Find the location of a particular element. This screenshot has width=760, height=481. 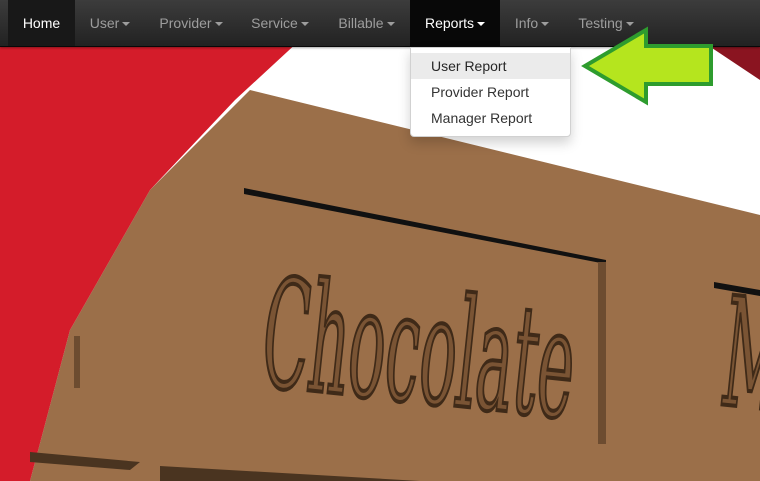

nav-provider-dropdown: Provider is located at coordinates (191, 23).